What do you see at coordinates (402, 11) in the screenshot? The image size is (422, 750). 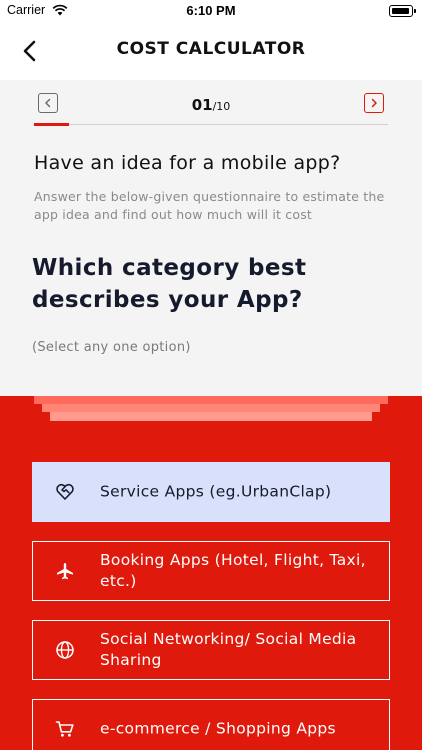 I see `battery-icon` at bounding box center [402, 11].